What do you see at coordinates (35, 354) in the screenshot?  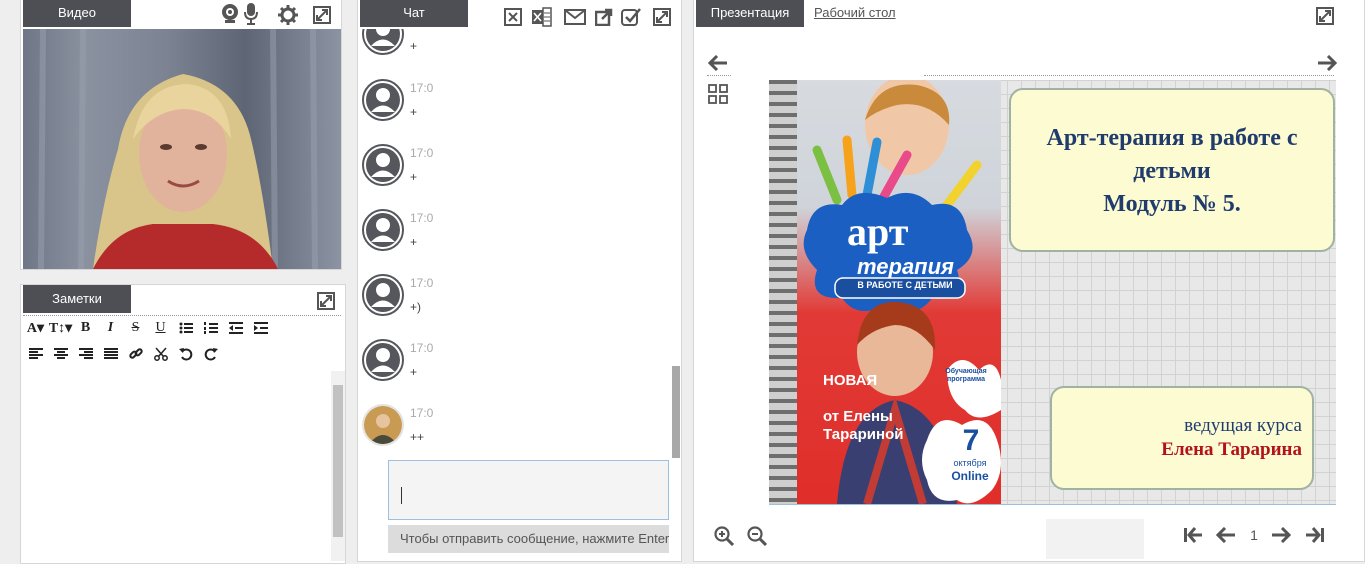 I see `align-left-icon` at bounding box center [35, 354].